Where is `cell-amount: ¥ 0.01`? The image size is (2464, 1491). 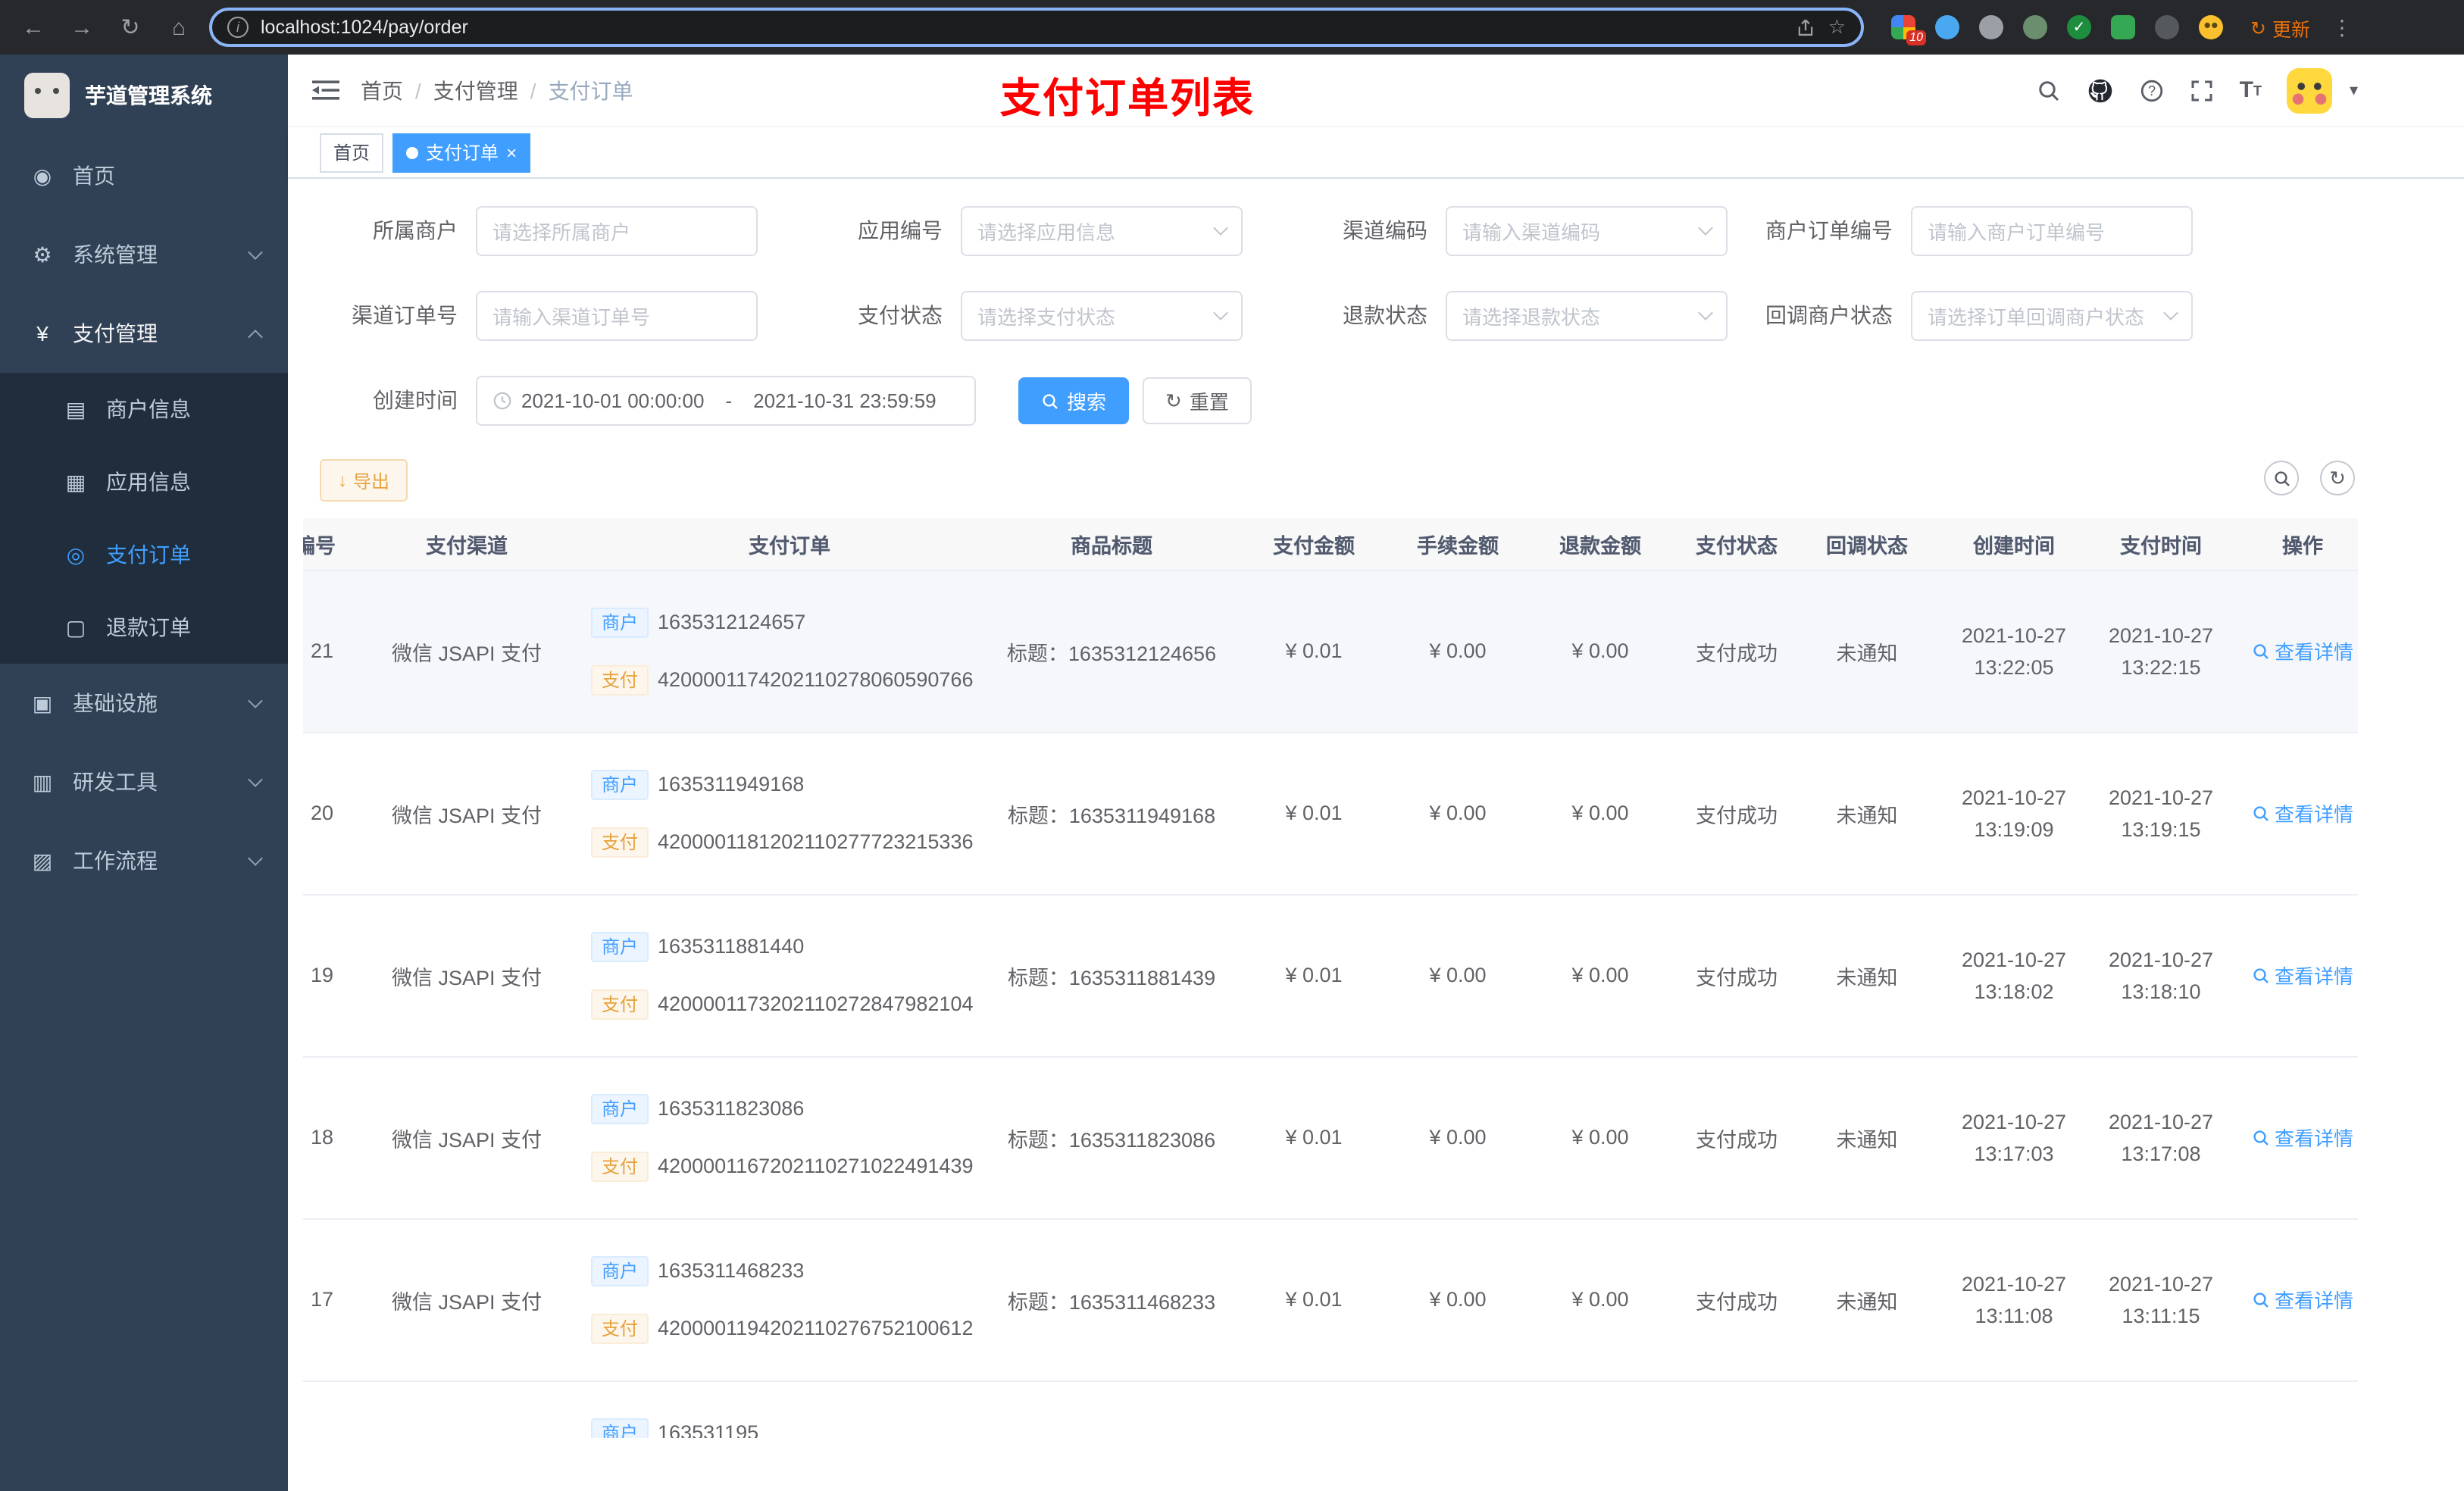 cell-amount: ¥ 0.01 is located at coordinates (1314, 813).